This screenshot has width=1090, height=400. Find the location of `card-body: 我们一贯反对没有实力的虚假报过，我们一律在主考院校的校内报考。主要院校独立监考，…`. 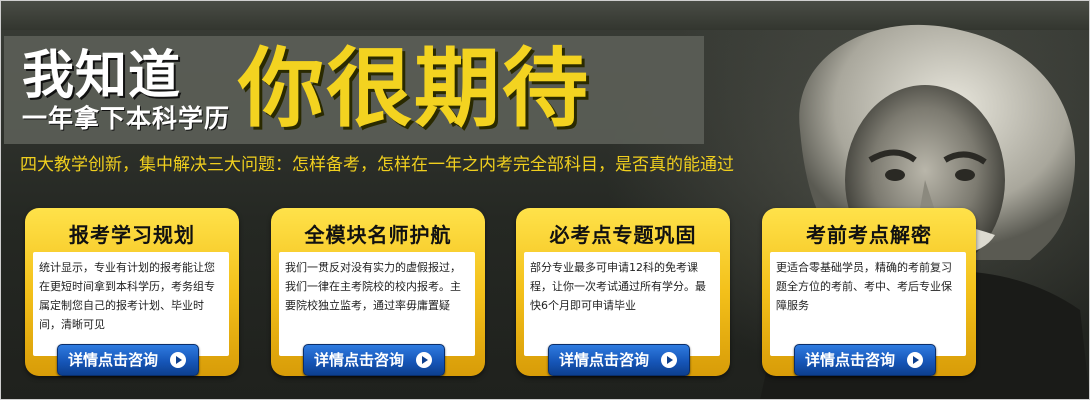

card-body: 我们一贯反对没有实力的虚假报过，我们一律在主考院校的校内报考。主要院校独立监考，… is located at coordinates (377, 304).